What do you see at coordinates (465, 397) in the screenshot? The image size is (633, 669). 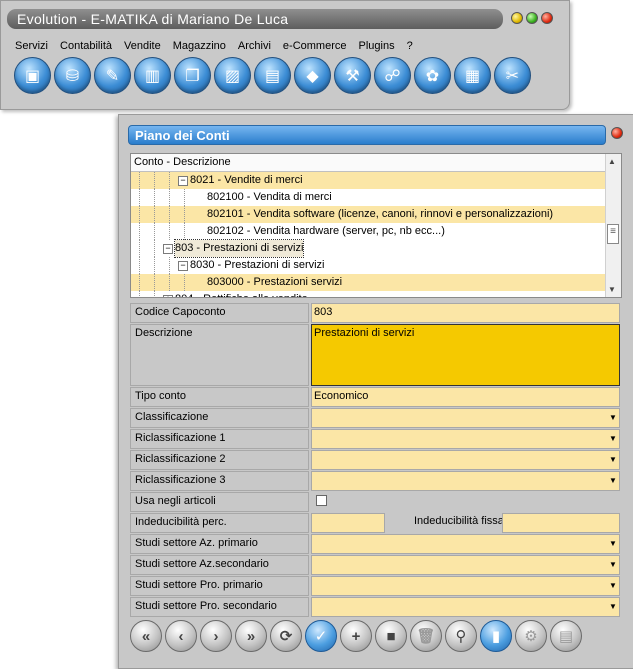 I see `tipo-conto-field: Economico` at bounding box center [465, 397].